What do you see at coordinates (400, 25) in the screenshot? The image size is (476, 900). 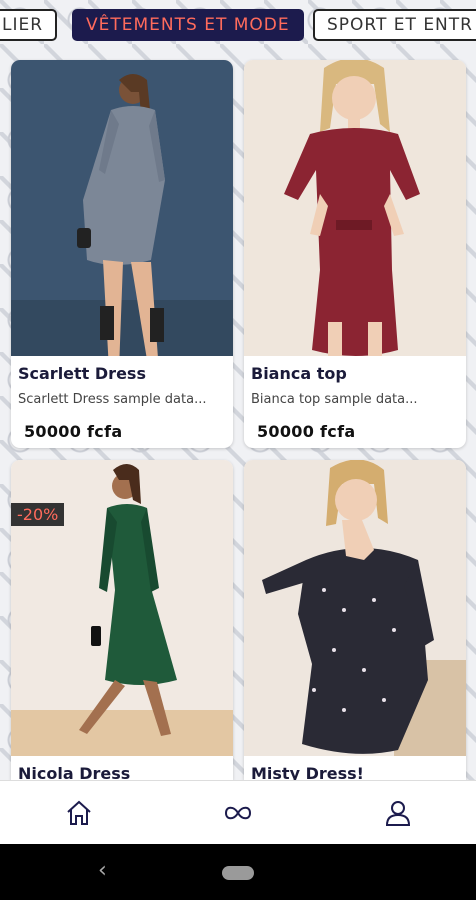 I see `category-label: SPORT ET ENTR` at bounding box center [400, 25].